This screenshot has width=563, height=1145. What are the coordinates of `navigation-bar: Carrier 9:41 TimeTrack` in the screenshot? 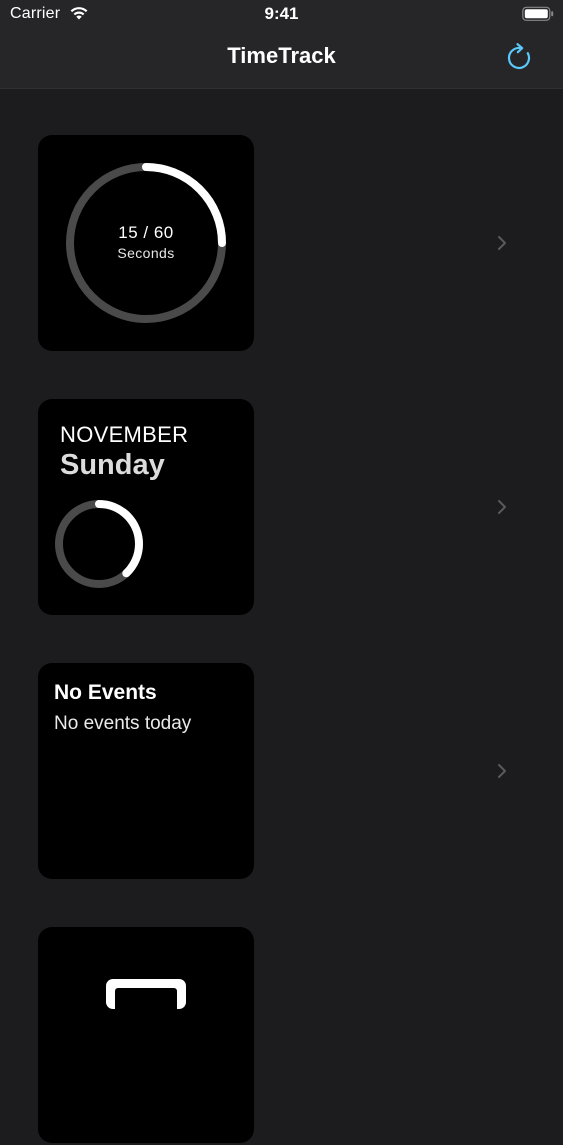 It's located at (281, 44).